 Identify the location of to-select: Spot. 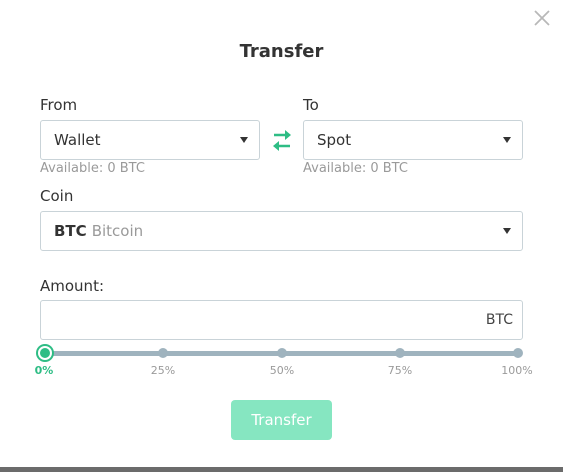
(413, 140).